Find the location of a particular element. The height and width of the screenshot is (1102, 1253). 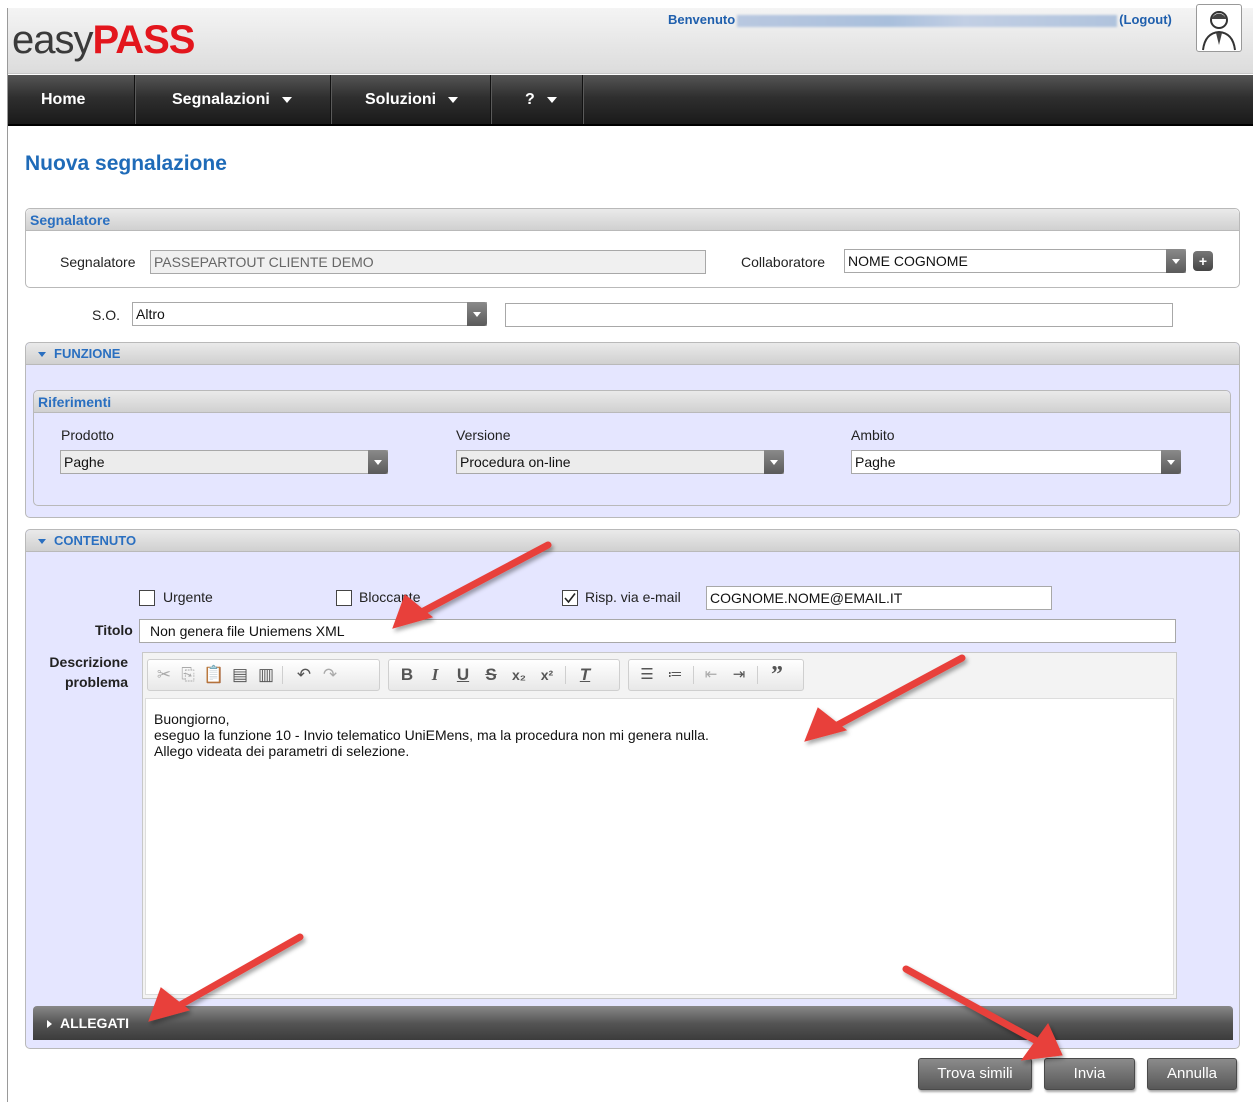

strikethrough-icon: S is located at coordinates (491, 675).